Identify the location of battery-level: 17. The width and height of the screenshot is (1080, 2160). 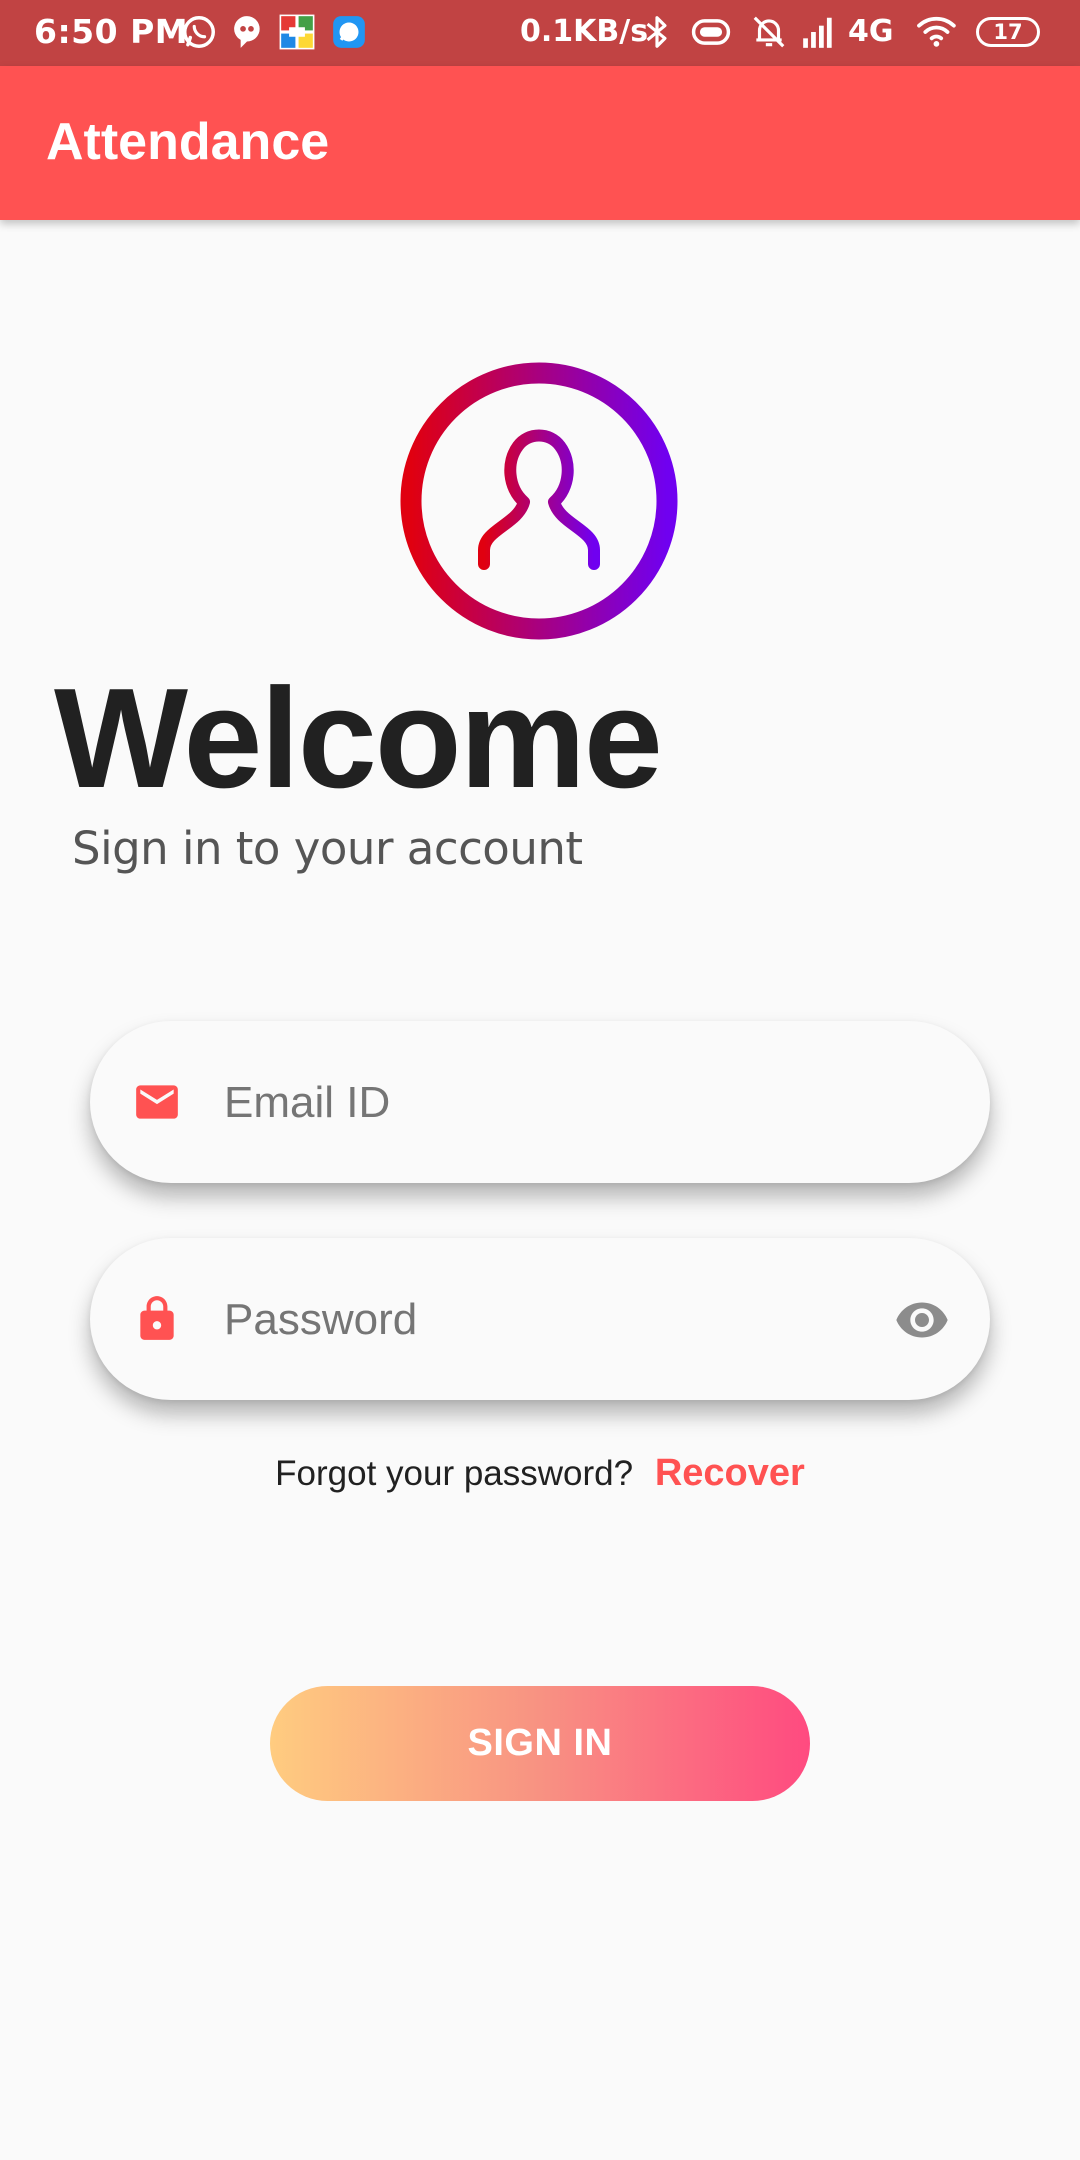
(1008, 32).